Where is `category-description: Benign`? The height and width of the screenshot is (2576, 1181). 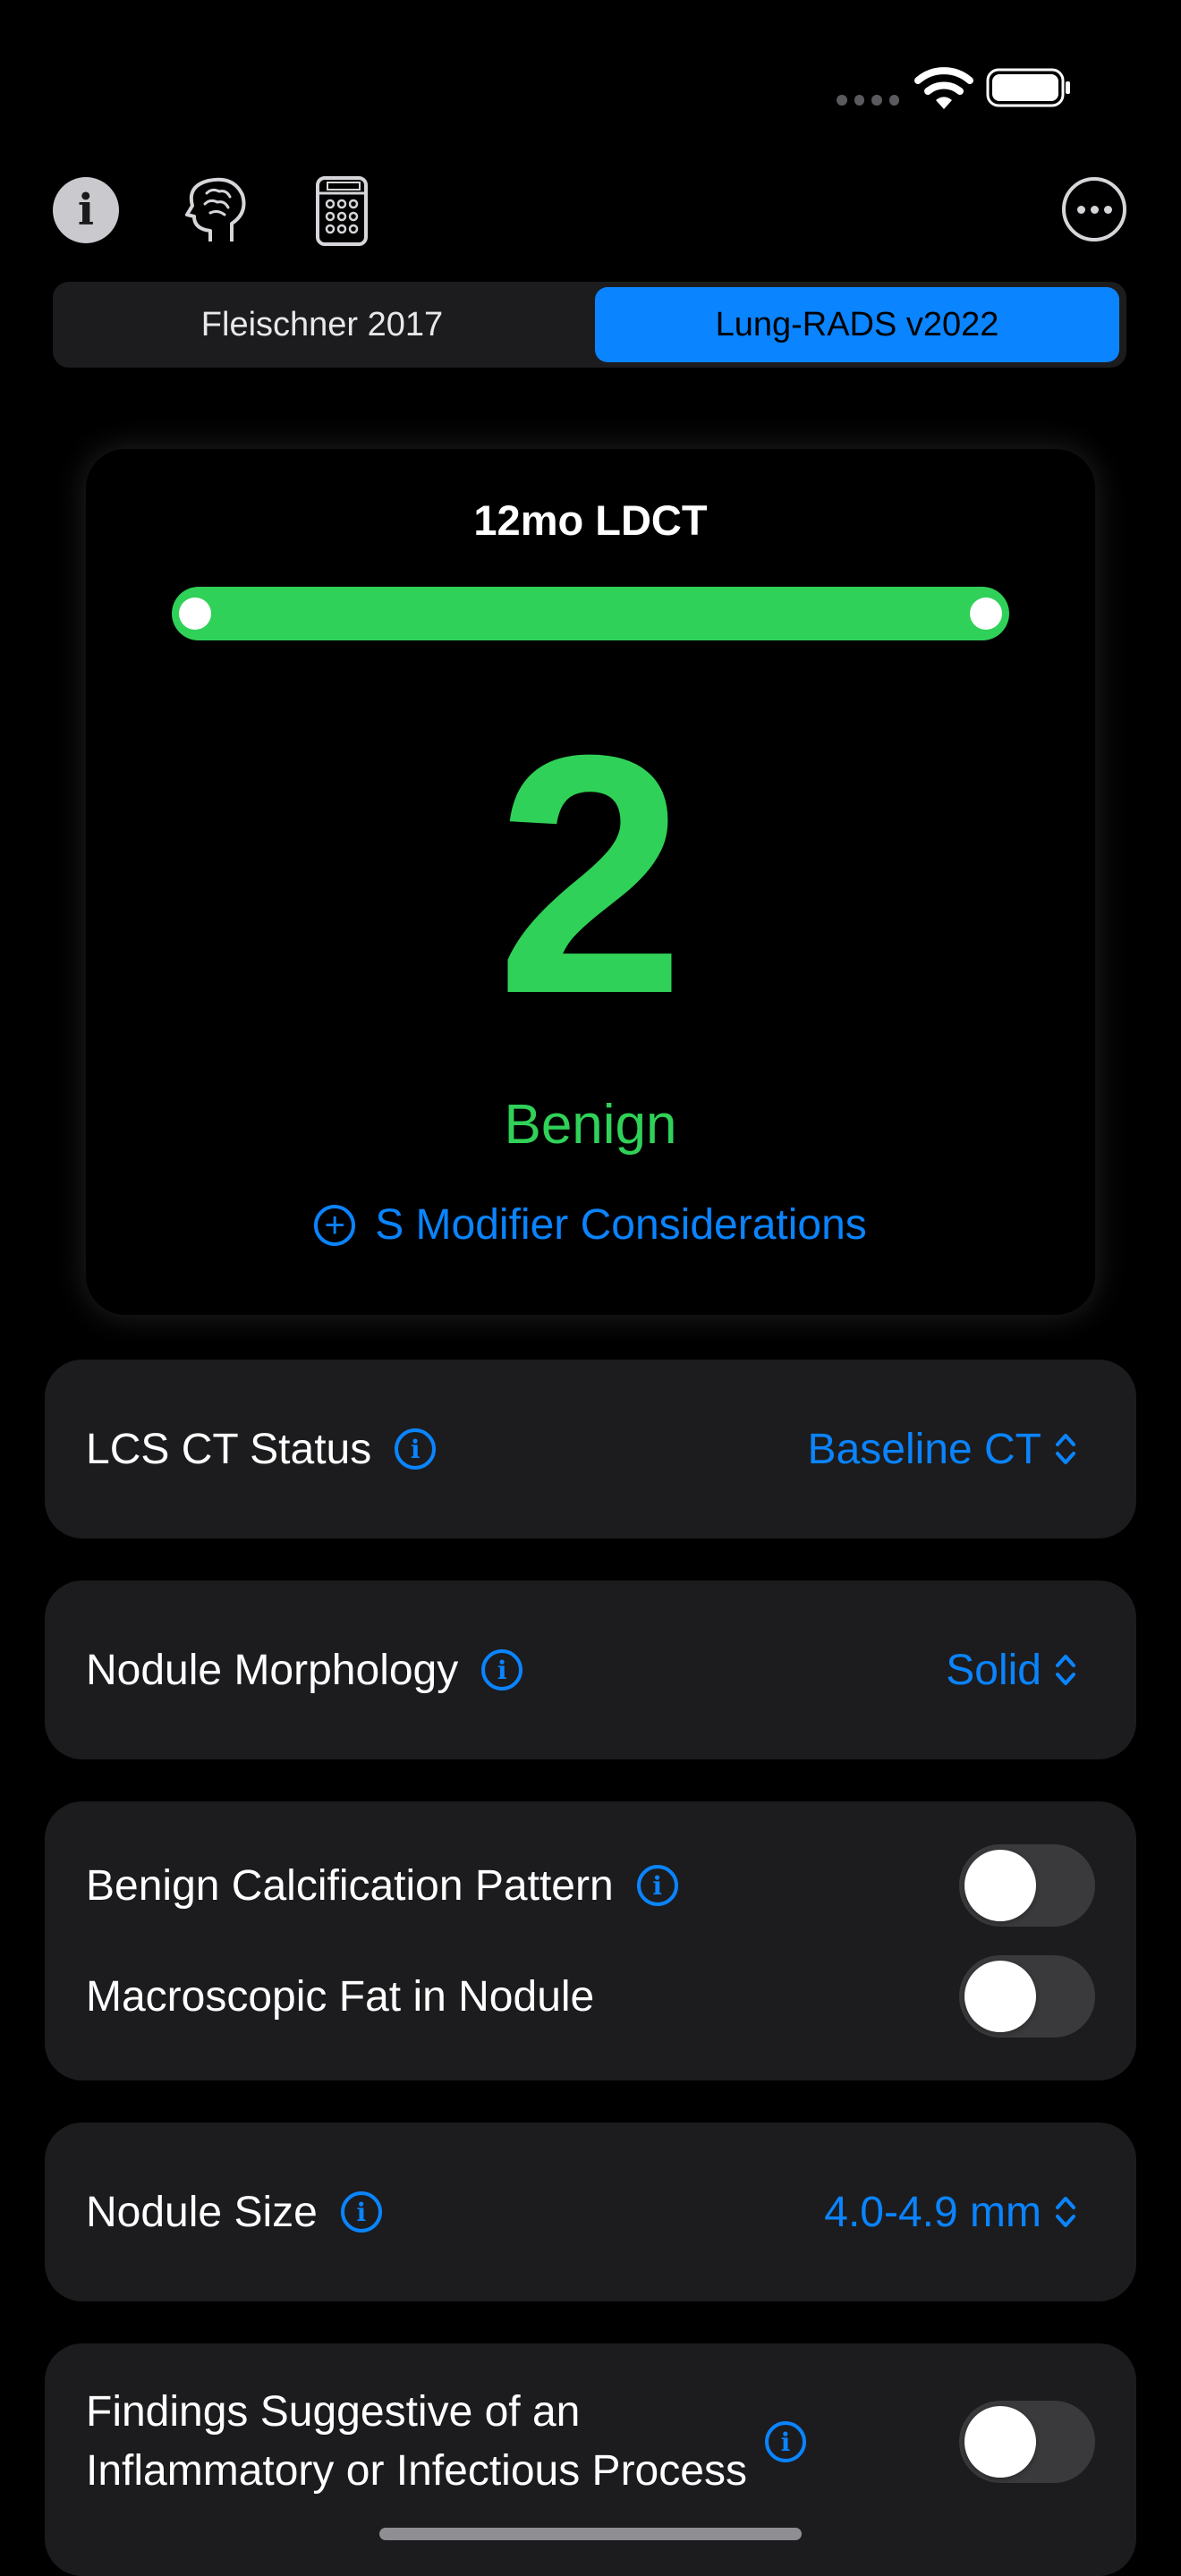 category-description: Benign is located at coordinates (590, 1125).